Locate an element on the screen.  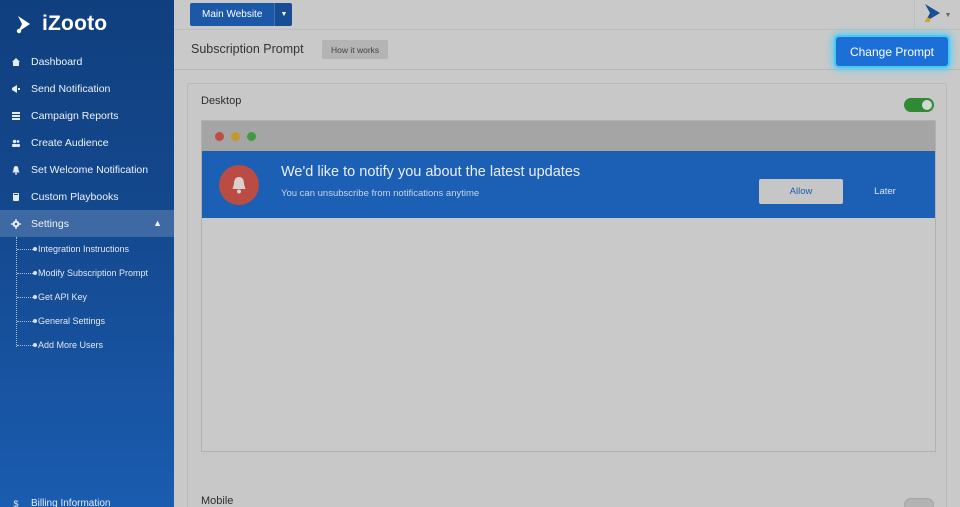
chevron-up-icon: ▲ is located at coordinates (157, 223).